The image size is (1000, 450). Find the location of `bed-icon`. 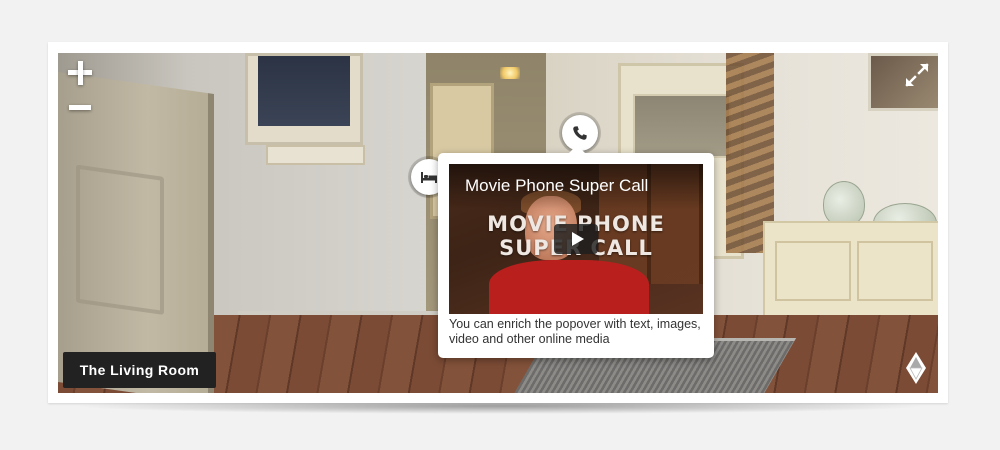

bed-icon is located at coordinates (429, 177).